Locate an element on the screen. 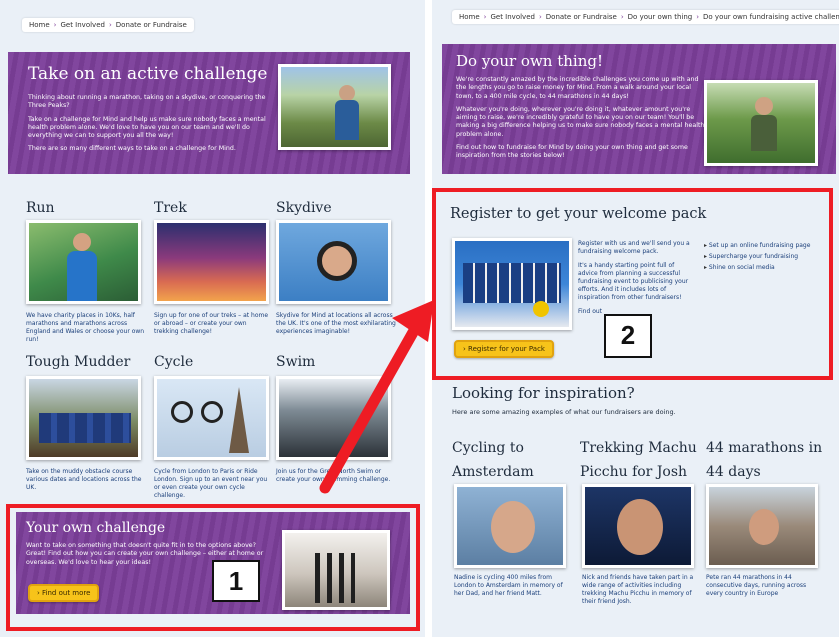 This screenshot has width=839, height=637. arrow-annotation is located at coordinates (376, 397).